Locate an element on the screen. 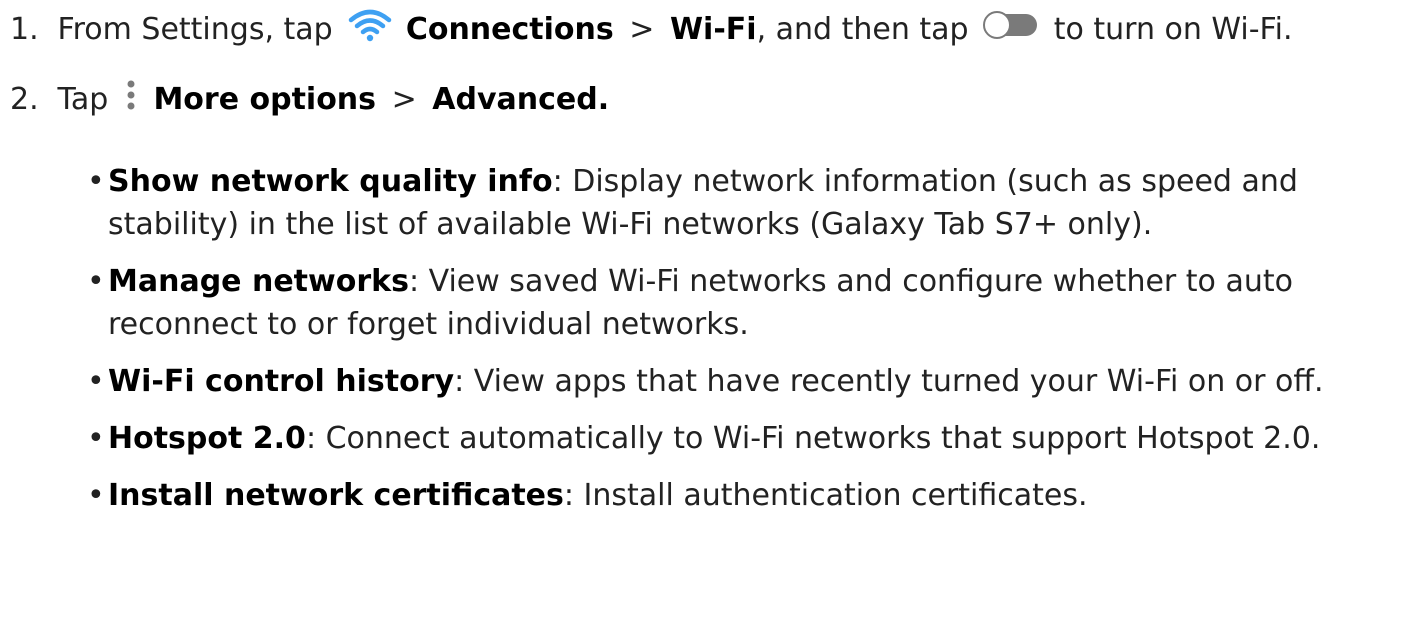 This screenshot has width=1409, height=624. more-options-icon is located at coordinates (131, 100).